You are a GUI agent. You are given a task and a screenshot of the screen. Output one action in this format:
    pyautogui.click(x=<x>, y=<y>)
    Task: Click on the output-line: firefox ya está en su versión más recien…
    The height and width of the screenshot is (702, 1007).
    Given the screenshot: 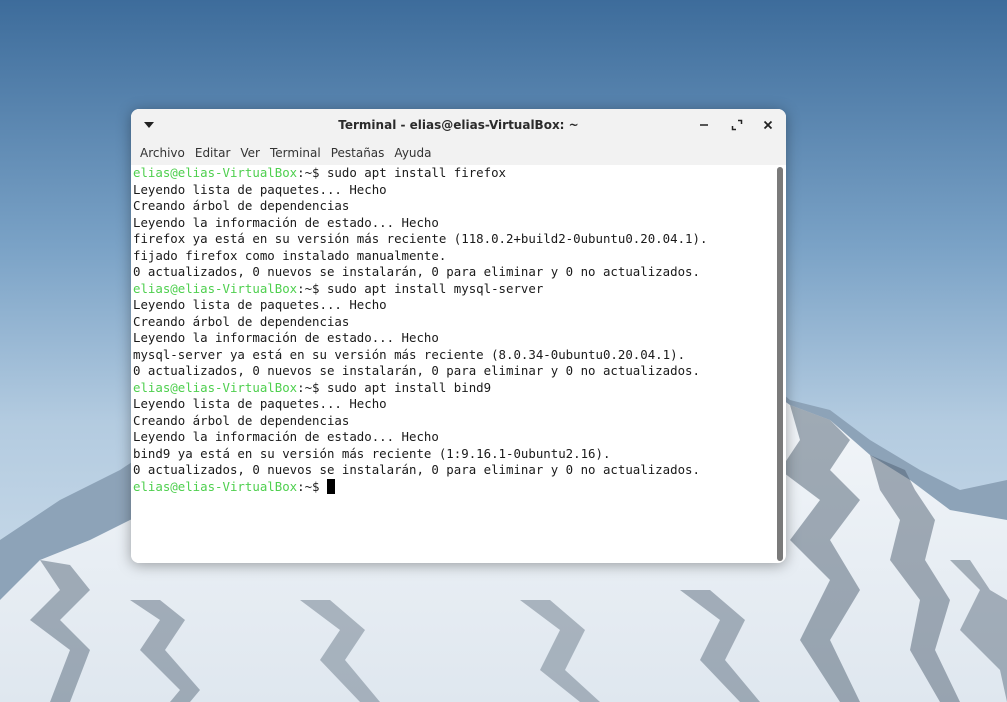 What is the action you would take?
    pyautogui.click(x=420, y=238)
    